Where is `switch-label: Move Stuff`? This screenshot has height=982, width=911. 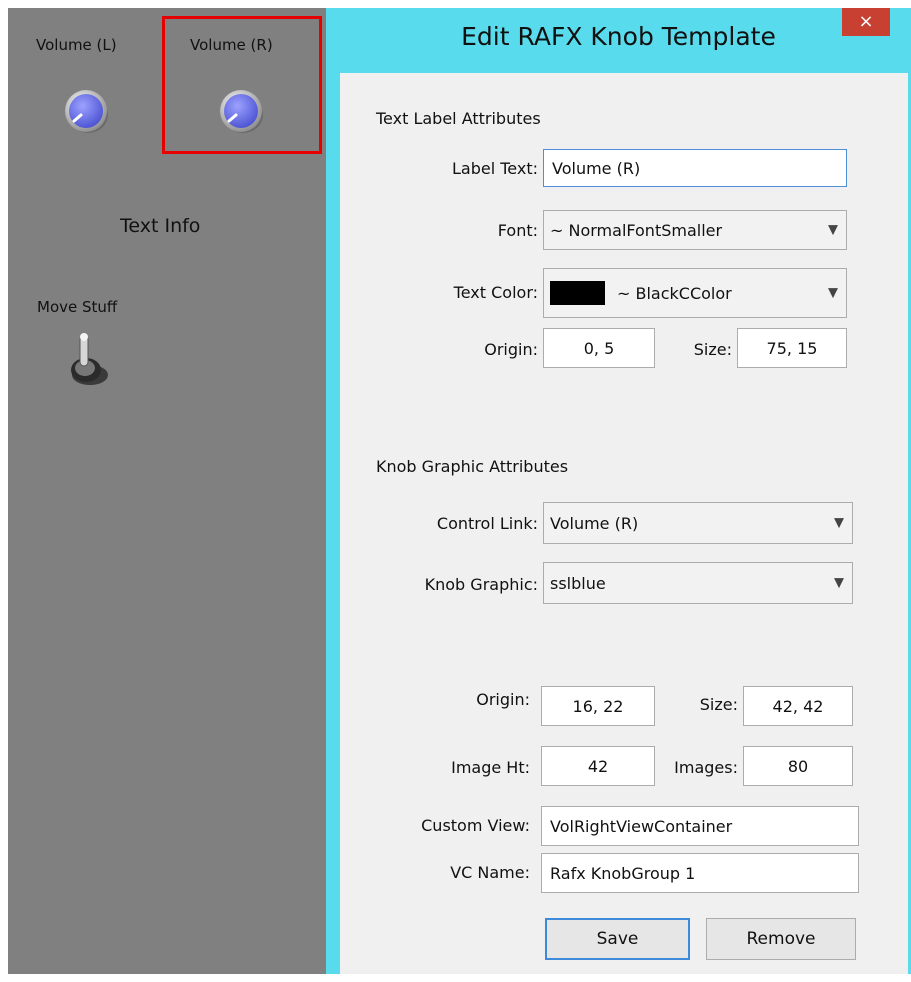
switch-label: Move Stuff is located at coordinates (77, 307).